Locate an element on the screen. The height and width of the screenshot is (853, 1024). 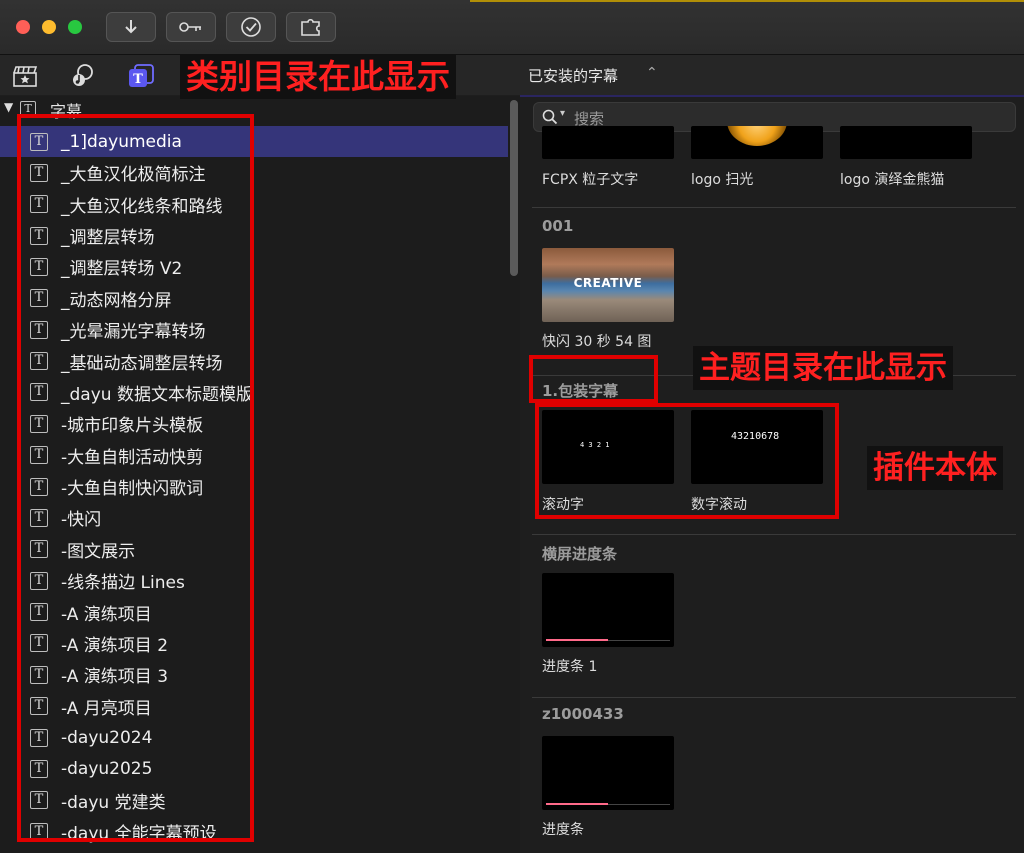
thumbnail-logo-sweep is located at coordinates (757, 142).